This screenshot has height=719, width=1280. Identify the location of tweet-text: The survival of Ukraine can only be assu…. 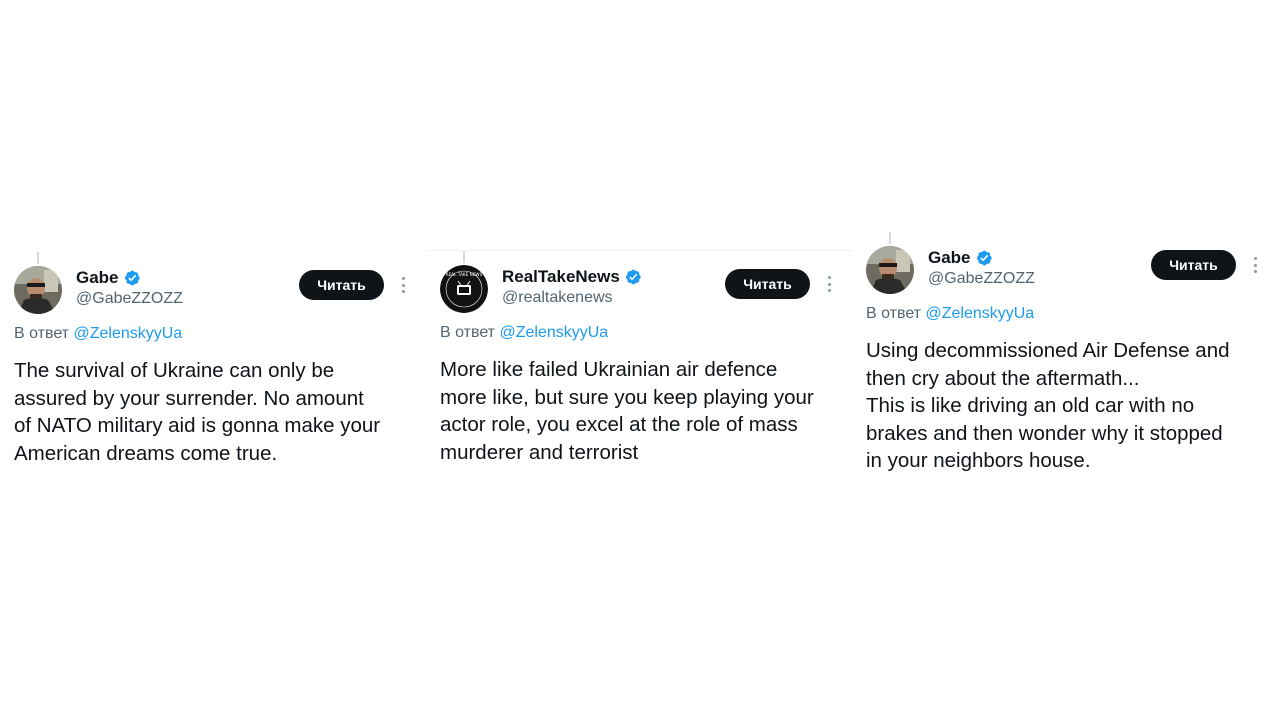
(215, 412).